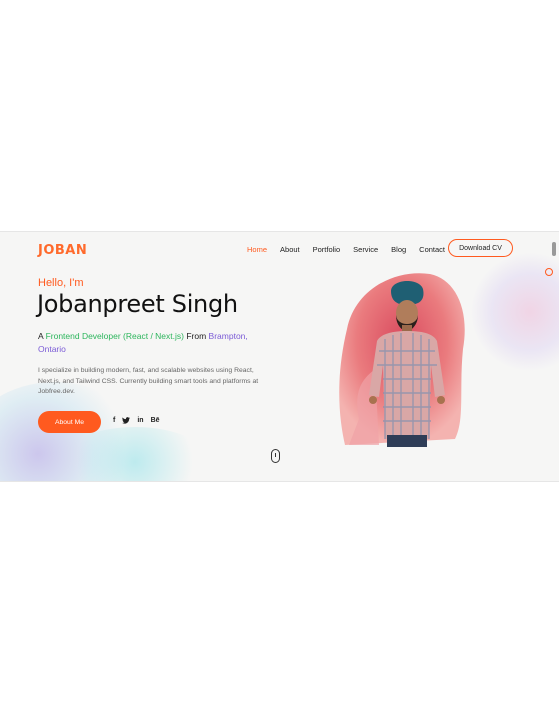 The image size is (559, 712). I want to click on nav-blog: Blog, so click(398, 249).